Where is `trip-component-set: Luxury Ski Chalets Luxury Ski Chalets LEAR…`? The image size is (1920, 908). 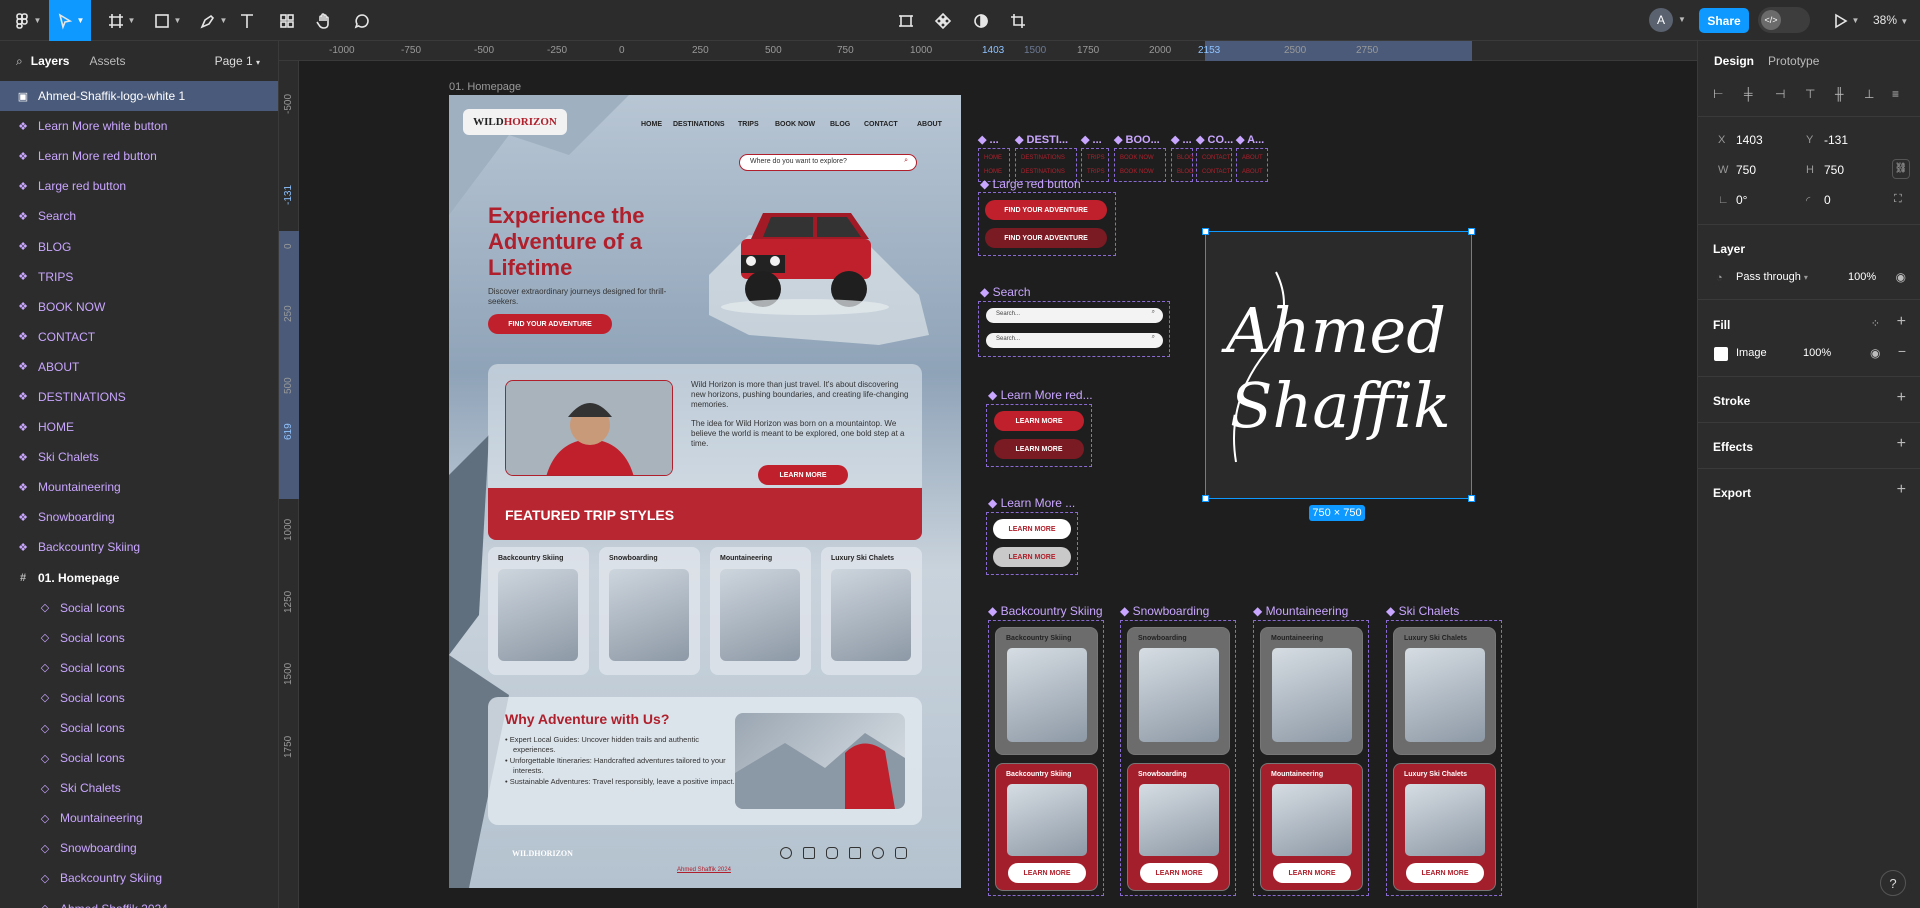 trip-component-set: Luxury Ski Chalets Luxury Ski Chalets LEAR… is located at coordinates (1444, 758).